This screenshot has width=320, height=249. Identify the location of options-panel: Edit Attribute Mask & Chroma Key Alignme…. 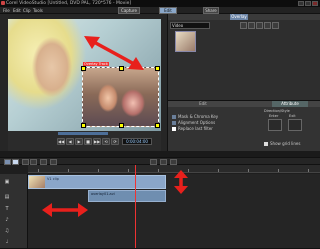
(243, 125).